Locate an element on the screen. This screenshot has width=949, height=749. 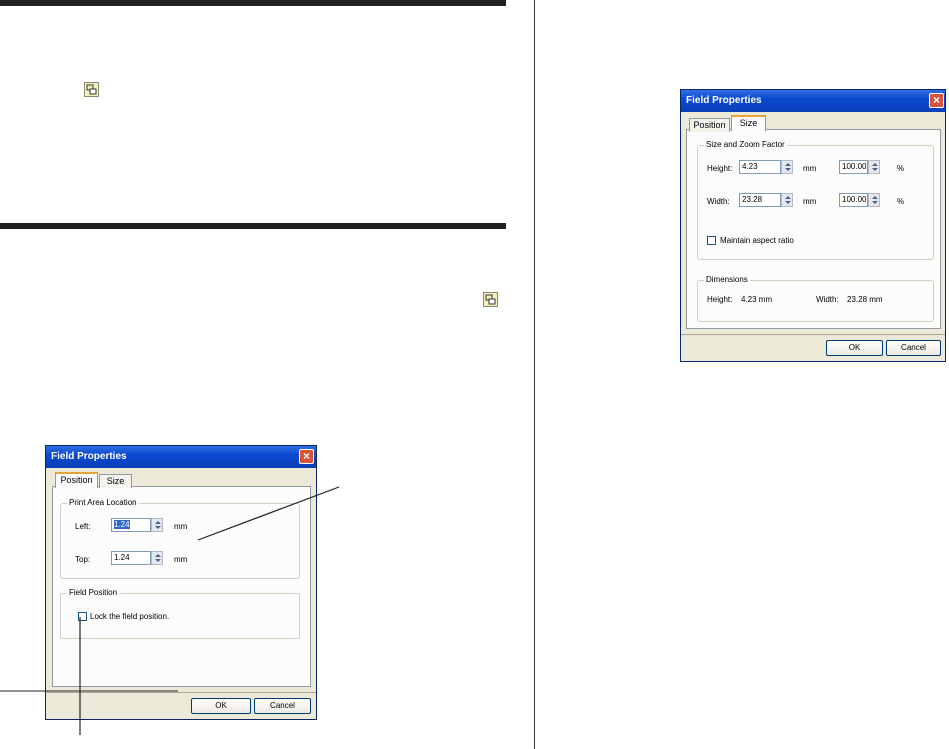
width-label: Width: is located at coordinates (718, 201).